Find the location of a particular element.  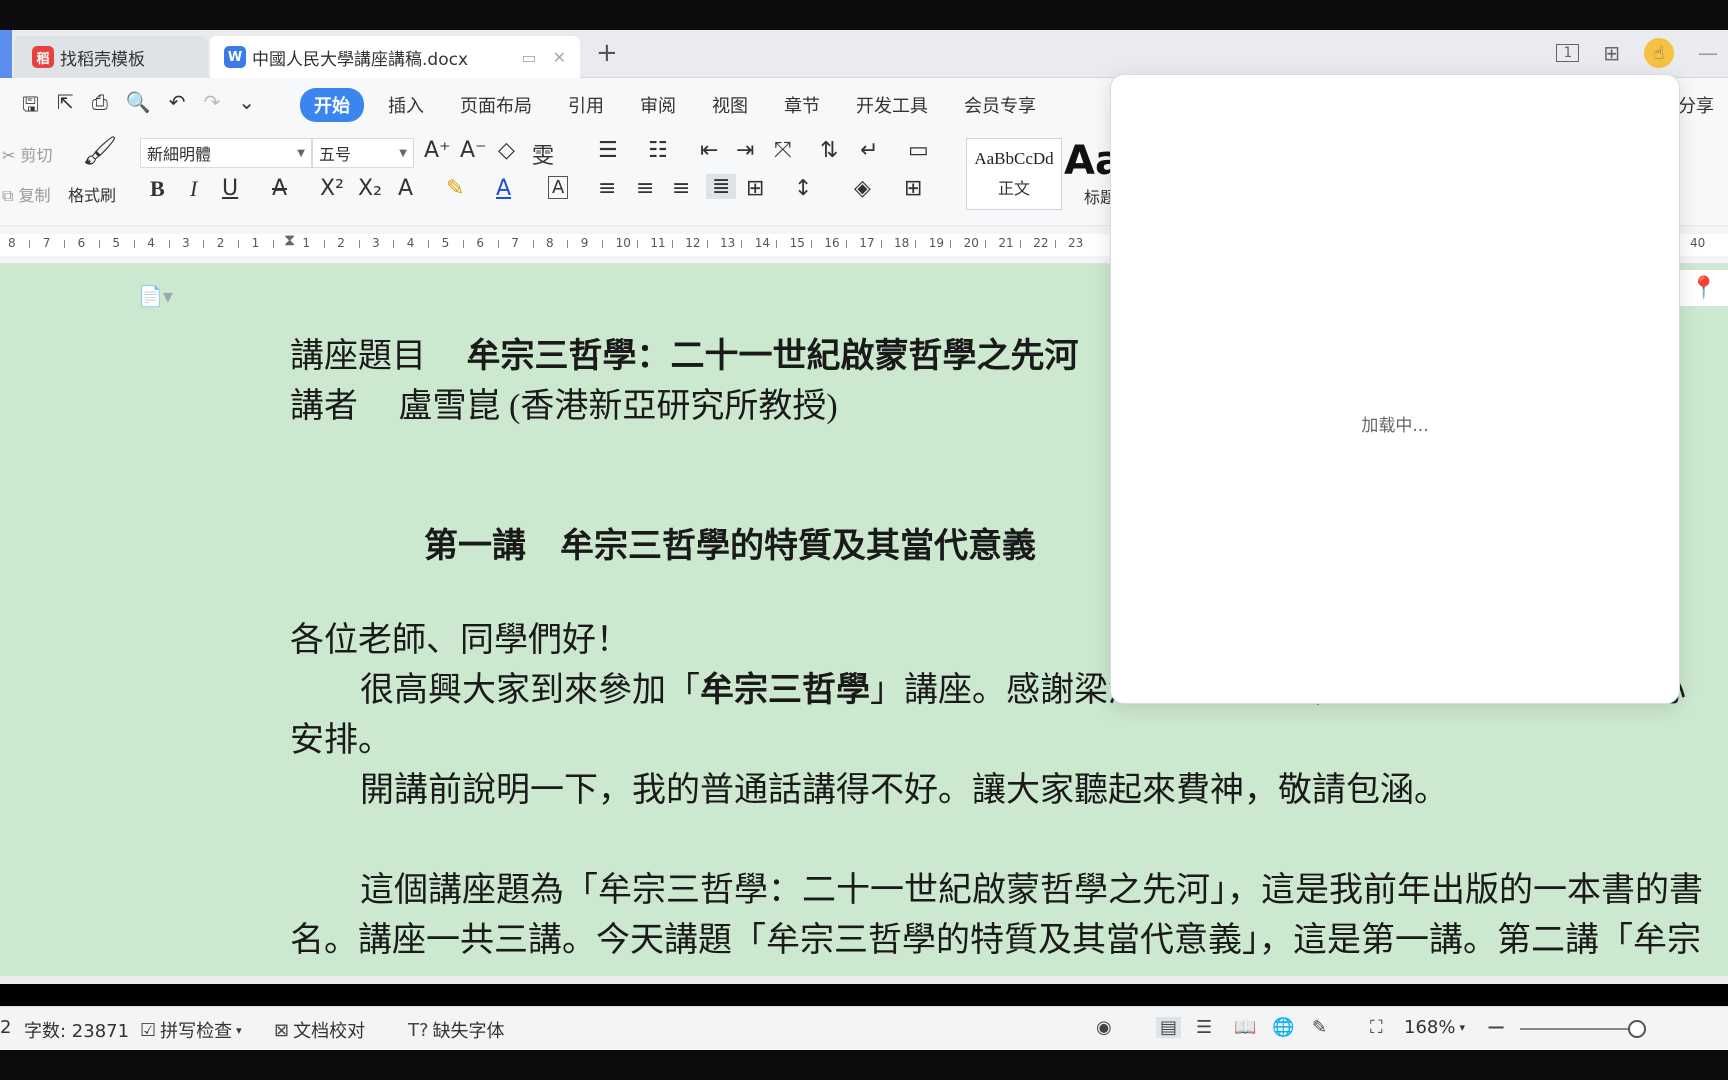

restore-window-icon: ▭ is located at coordinates (528, 57).